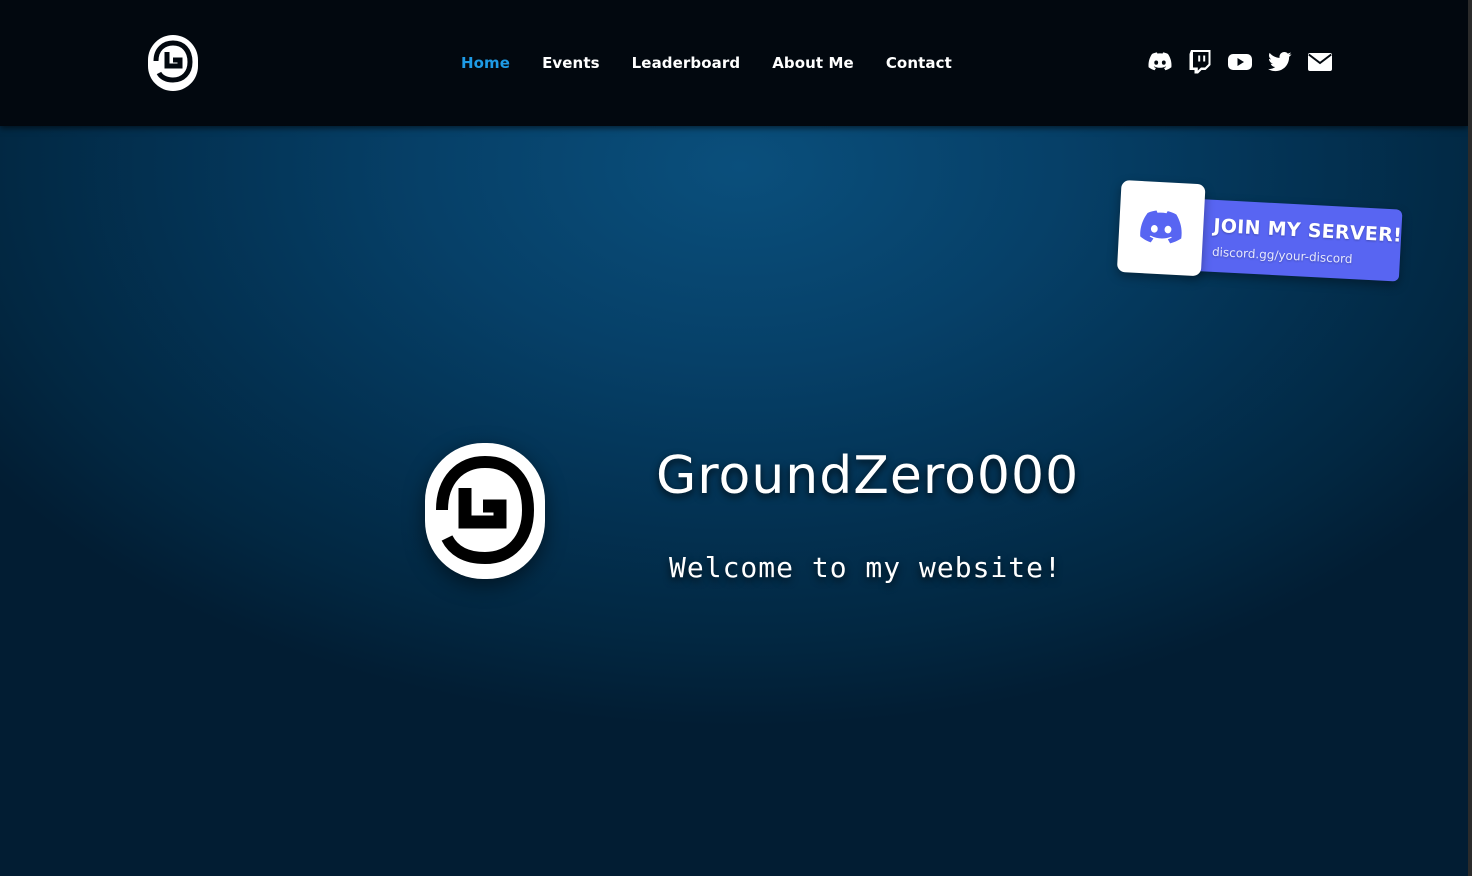  Describe the element at coordinates (571, 63) in the screenshot. I see `nav-events: Events` at that location.